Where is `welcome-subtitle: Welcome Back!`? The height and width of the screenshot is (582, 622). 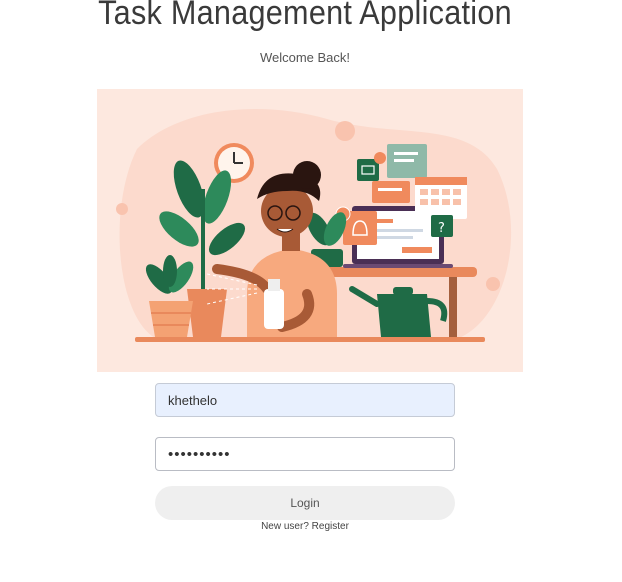
welcome-subtitle: Welcome Back! is located at coordinates (305, 57).